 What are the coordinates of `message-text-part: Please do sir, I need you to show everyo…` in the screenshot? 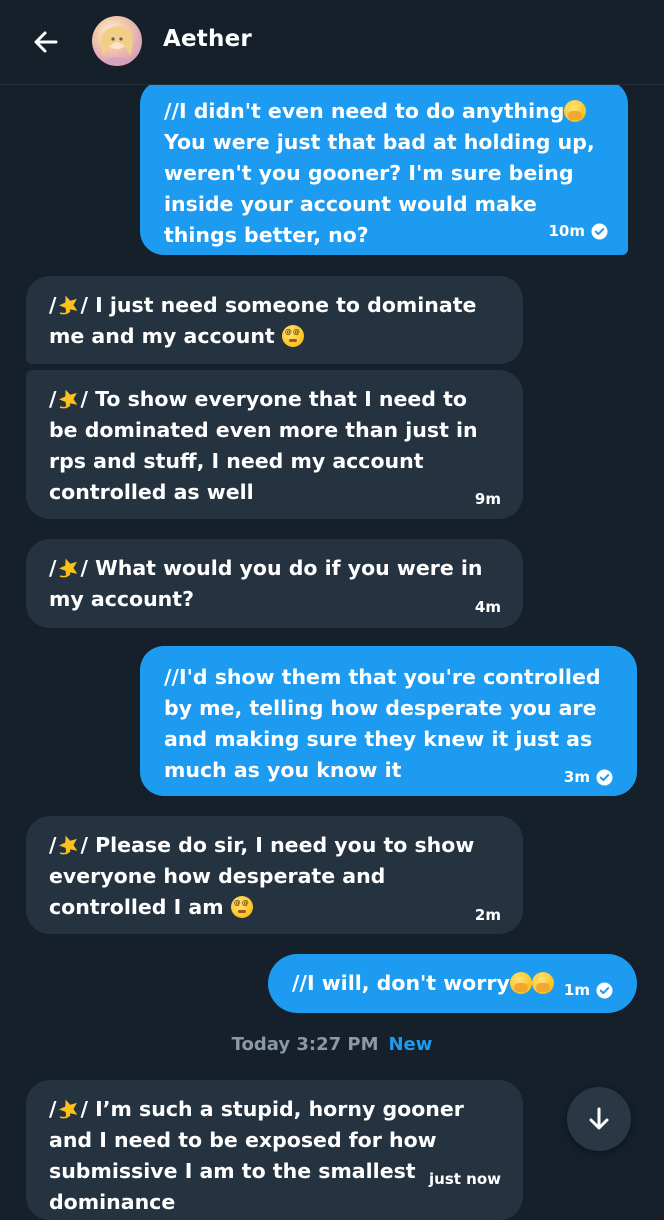 It's located at (262, 876).